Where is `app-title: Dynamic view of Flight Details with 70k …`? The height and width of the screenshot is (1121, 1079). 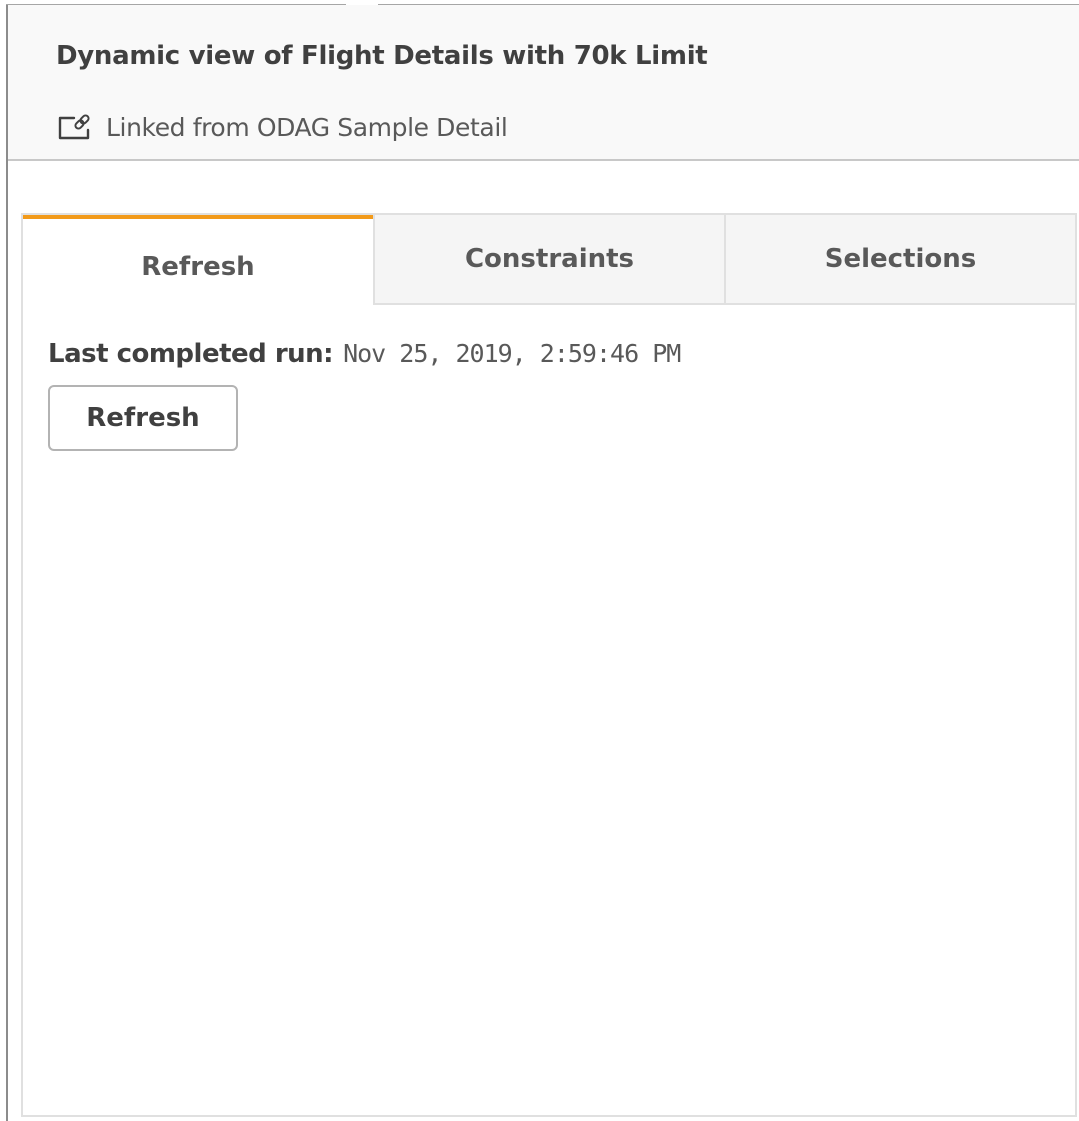 app-title: Dynamic view of Flight Details with 70k … is located at coordinates (382, 56).